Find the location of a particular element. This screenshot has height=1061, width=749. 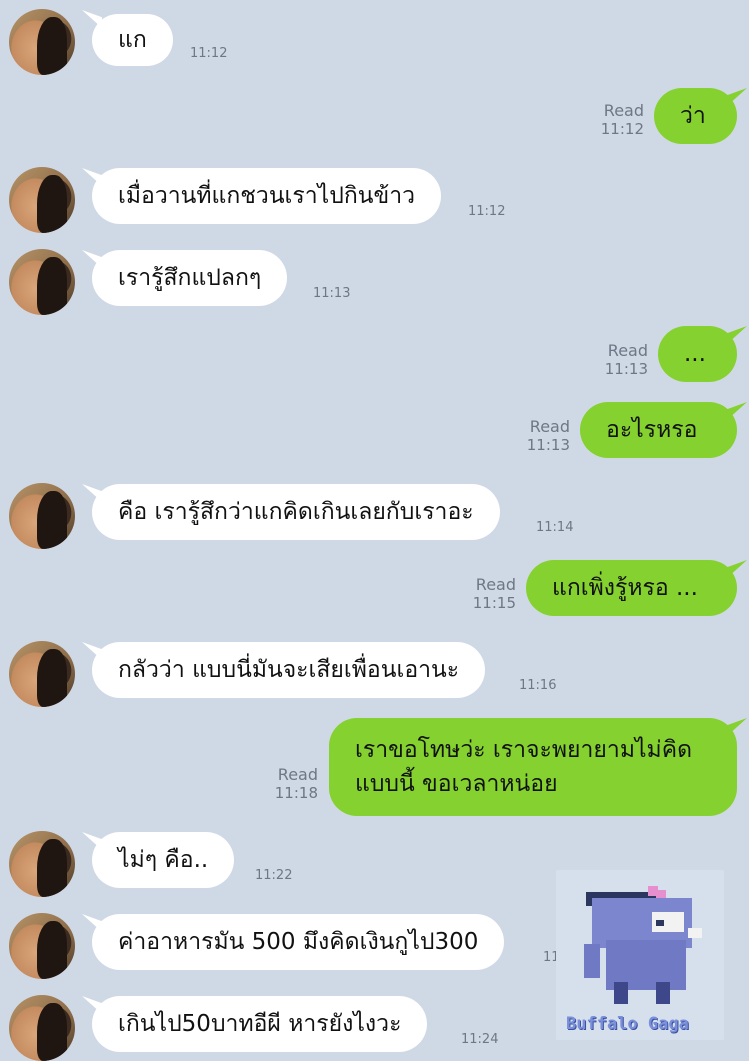

buffalo-icon is located at coordinates (643, 945).